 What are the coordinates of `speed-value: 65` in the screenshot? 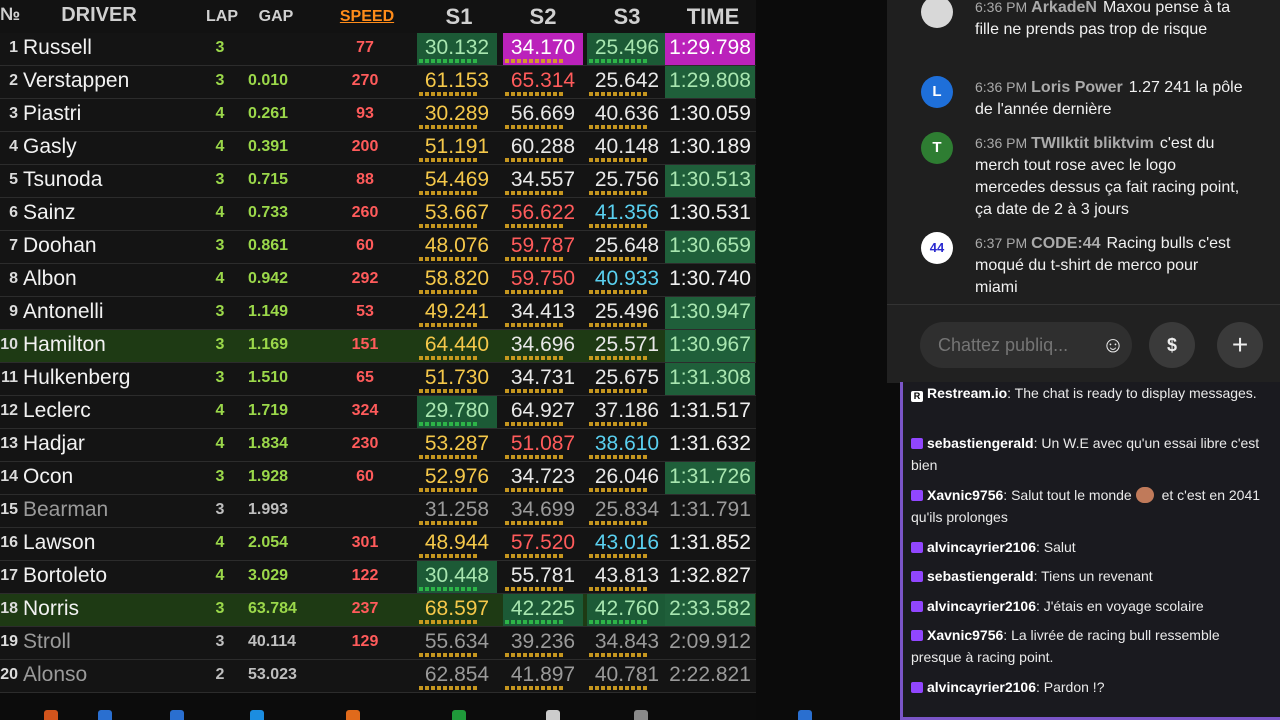 It's located at (365, 377).